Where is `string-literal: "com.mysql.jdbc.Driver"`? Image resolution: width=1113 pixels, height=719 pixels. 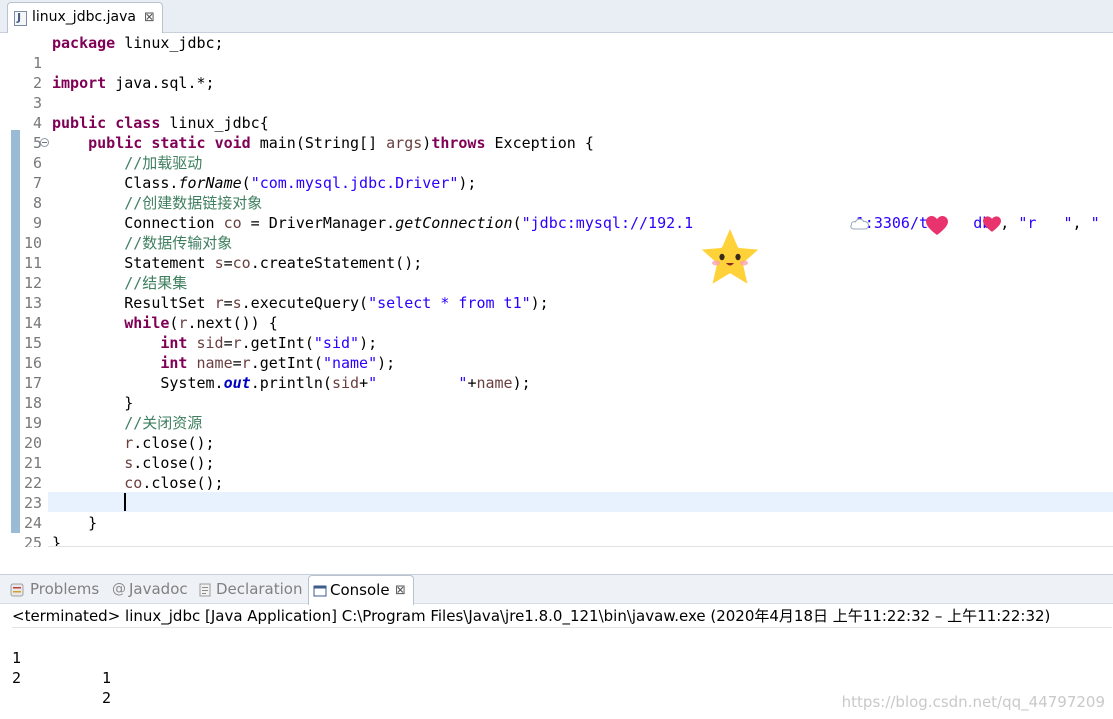
string-literal: "com.mysql.jdbc.Driver" is located at coordinates (354, 183).